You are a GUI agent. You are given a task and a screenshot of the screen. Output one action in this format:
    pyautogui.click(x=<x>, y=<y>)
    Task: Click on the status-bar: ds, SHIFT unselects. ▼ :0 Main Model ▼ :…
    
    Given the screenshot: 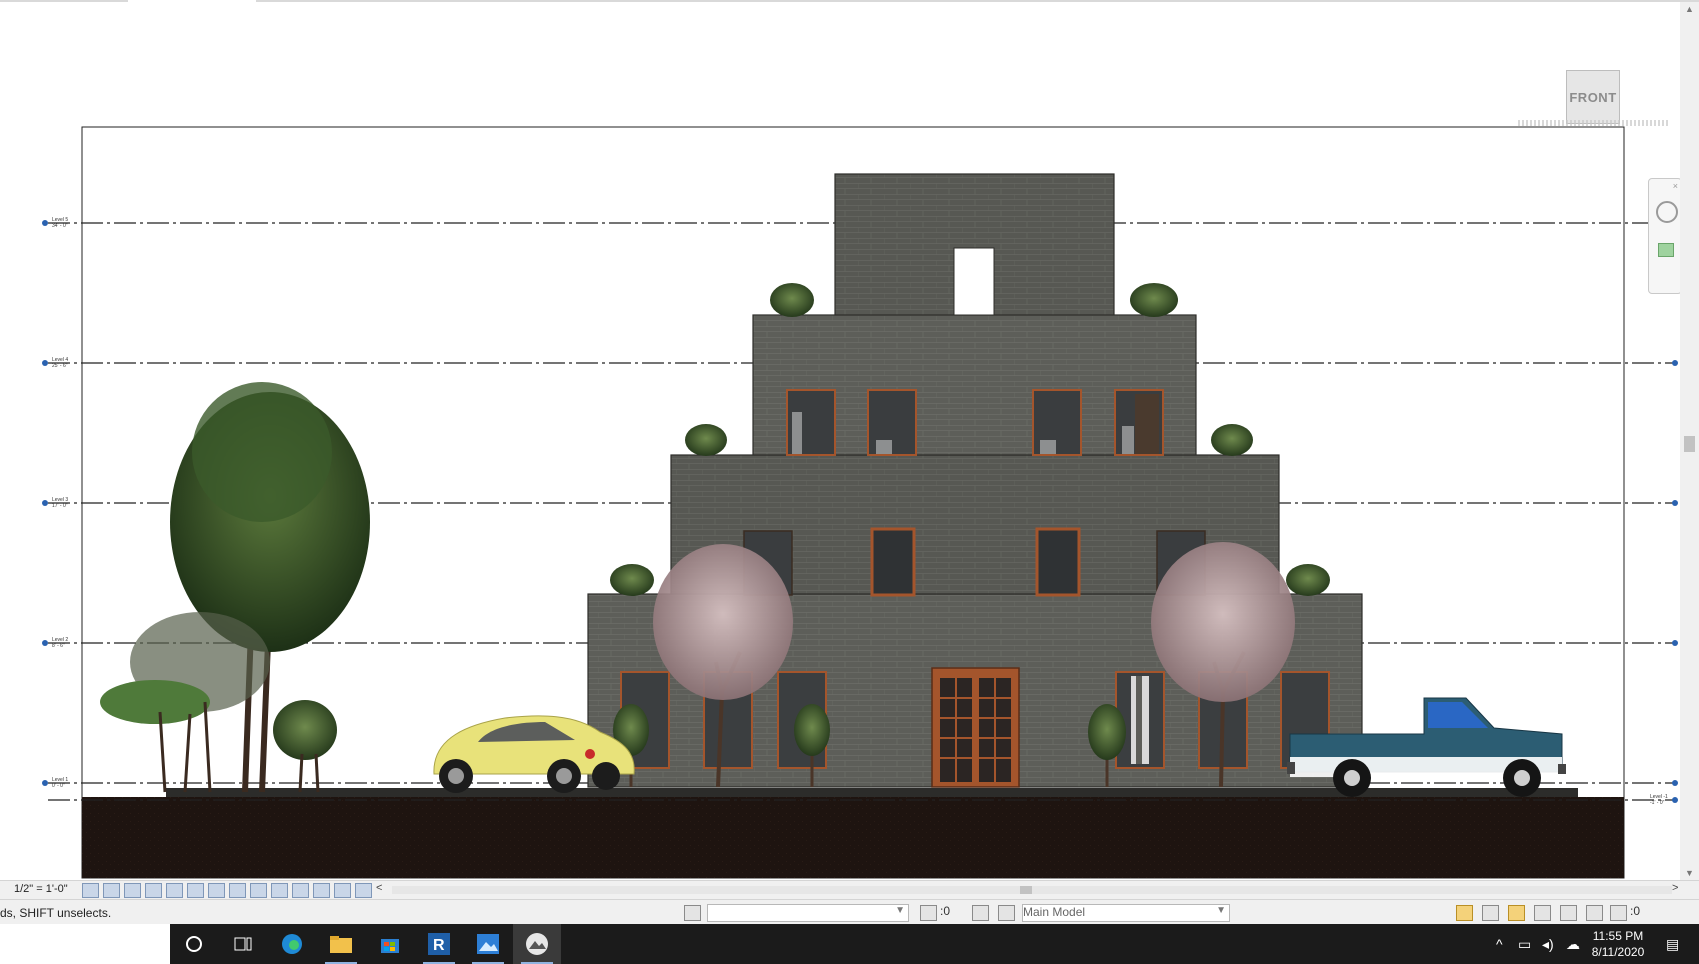 What is the action you would take?
    pyautogui.click(x=849, y=912)
    